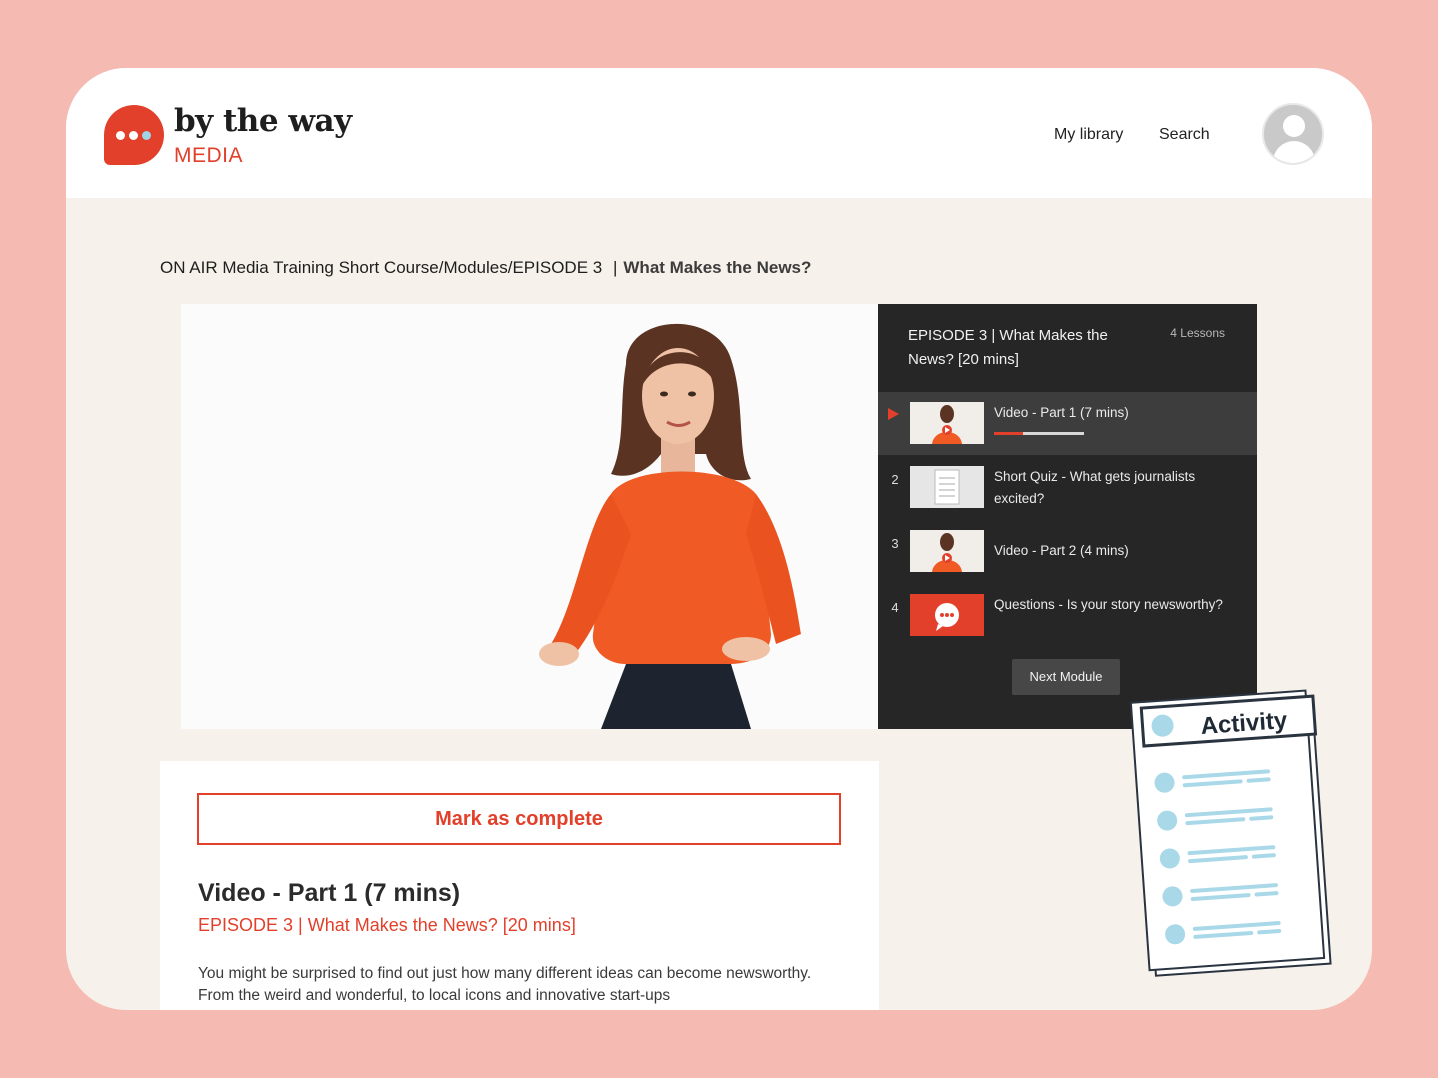  Describe the element at coordinates (475, 267) in the screenshot. I see `breadcrumb-modules: Modules` at that location.